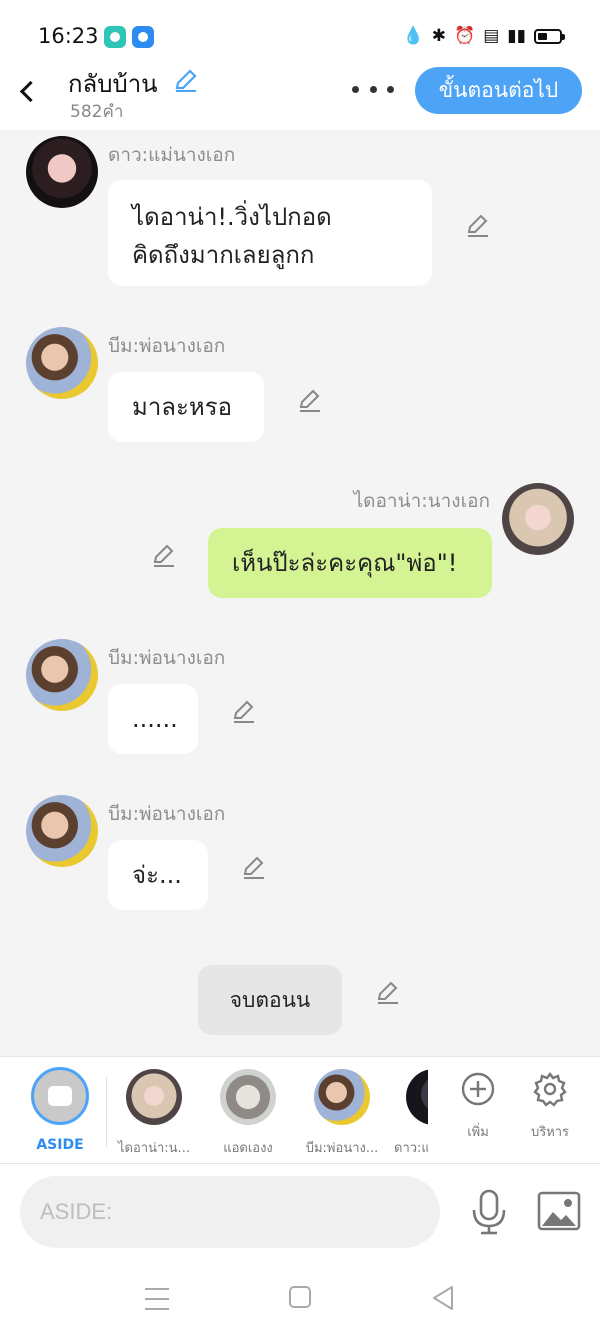 The image size is (600, 1333). What do you see at coordinates (516, 36) in the screenshot?
I see `signal-icon: ▮▮` at bounding box center [516, 36].